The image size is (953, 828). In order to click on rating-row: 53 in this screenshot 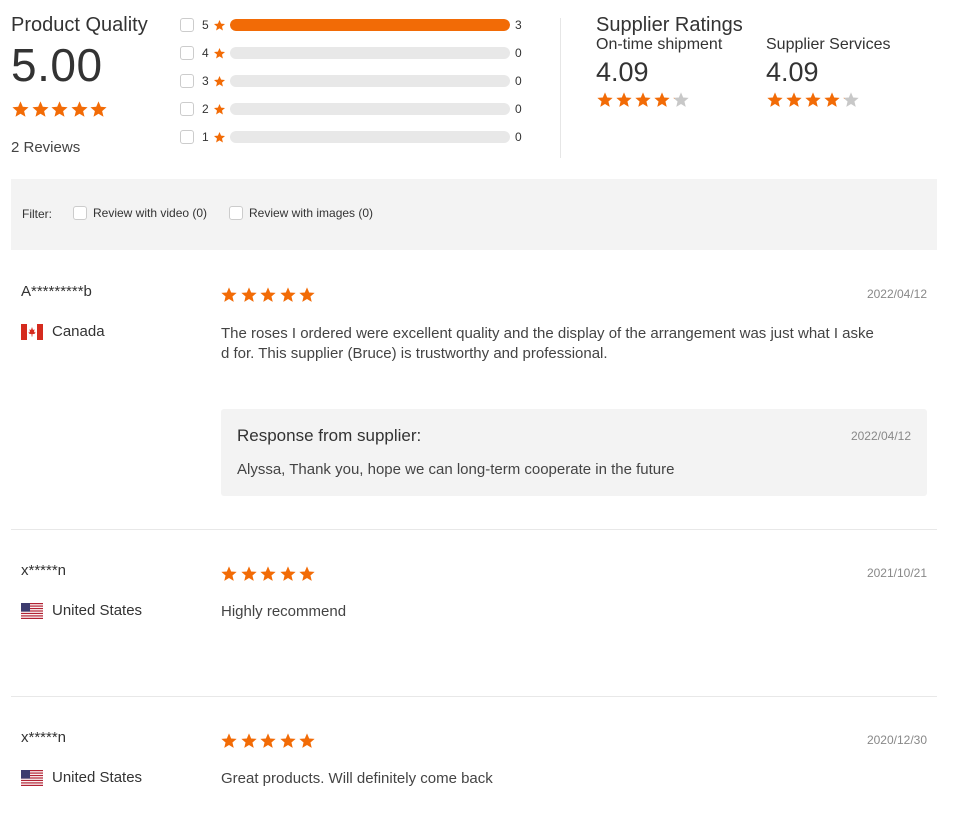, I will do `click(355, 25)`.